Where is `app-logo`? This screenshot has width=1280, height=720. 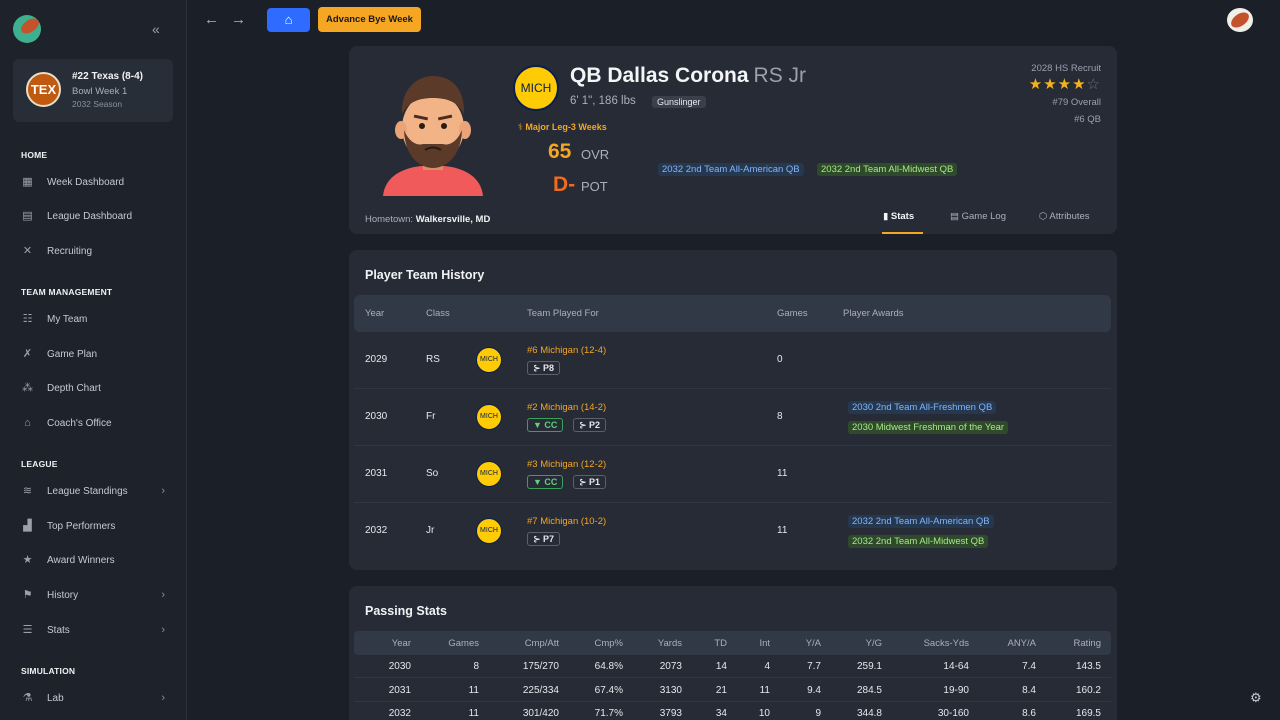 app-logo is located at coordinates (27, 29).